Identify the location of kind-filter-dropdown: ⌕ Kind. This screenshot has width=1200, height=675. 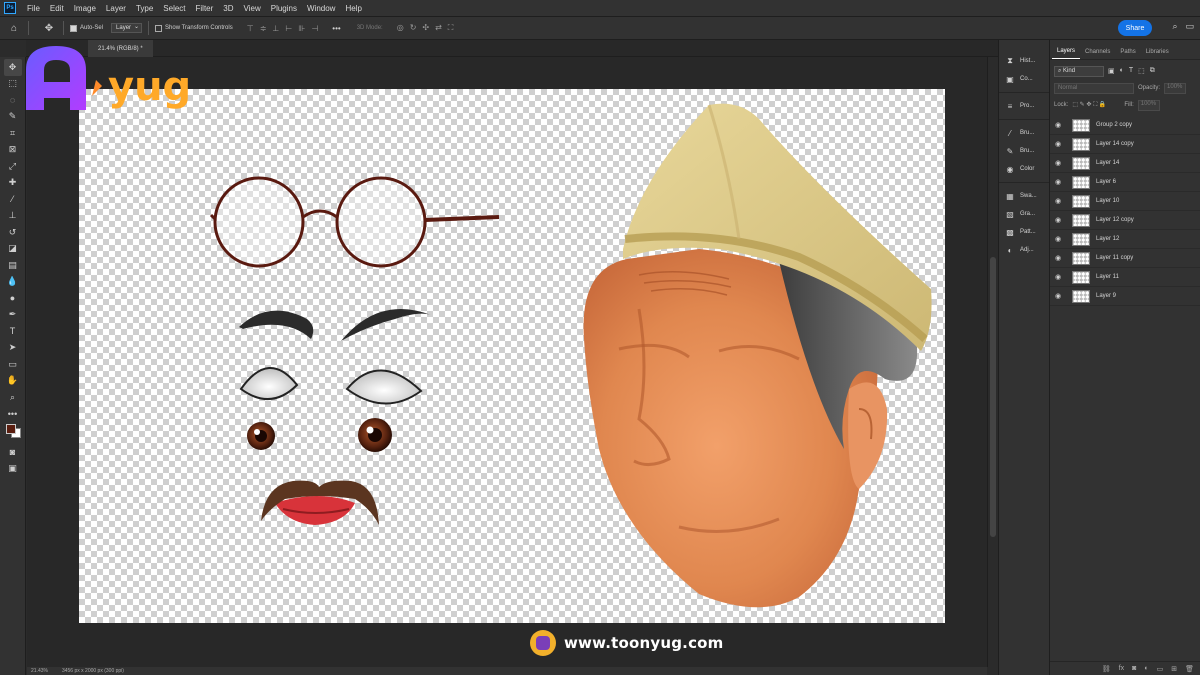
(1079, 71).